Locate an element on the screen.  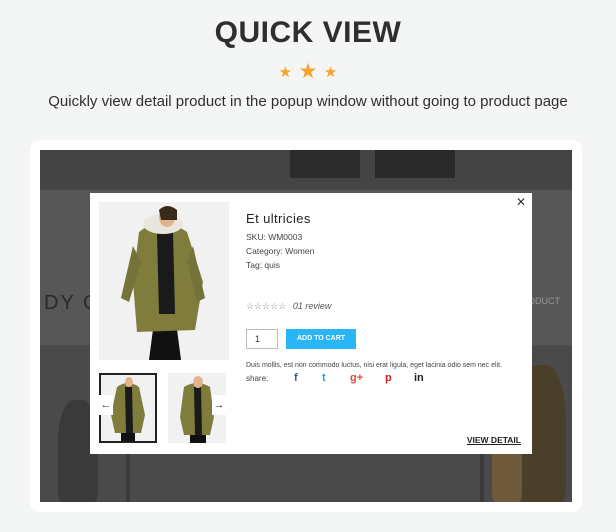
rating-stars-icon: ☆☆☆☆☆ is located at coordinates (266, 306).